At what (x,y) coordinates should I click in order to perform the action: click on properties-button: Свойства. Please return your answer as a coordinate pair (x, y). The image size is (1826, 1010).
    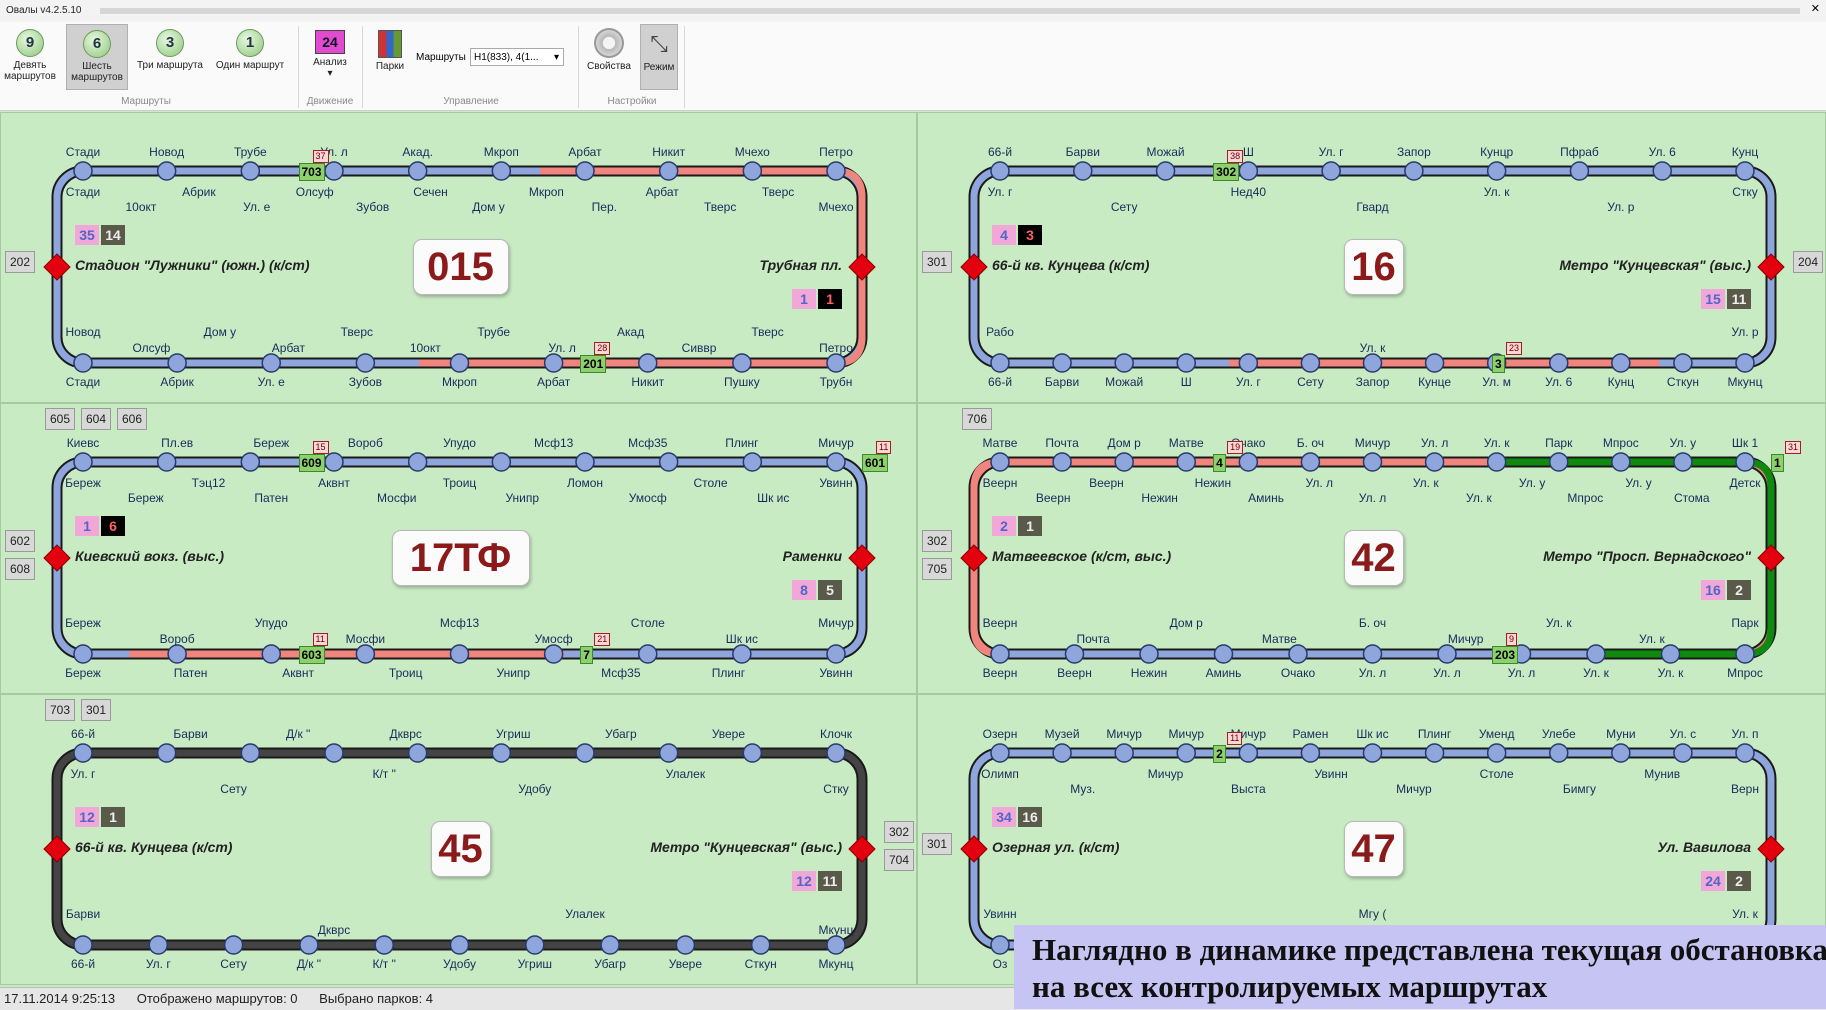
    Looking at the image, I should click on (609, 56).